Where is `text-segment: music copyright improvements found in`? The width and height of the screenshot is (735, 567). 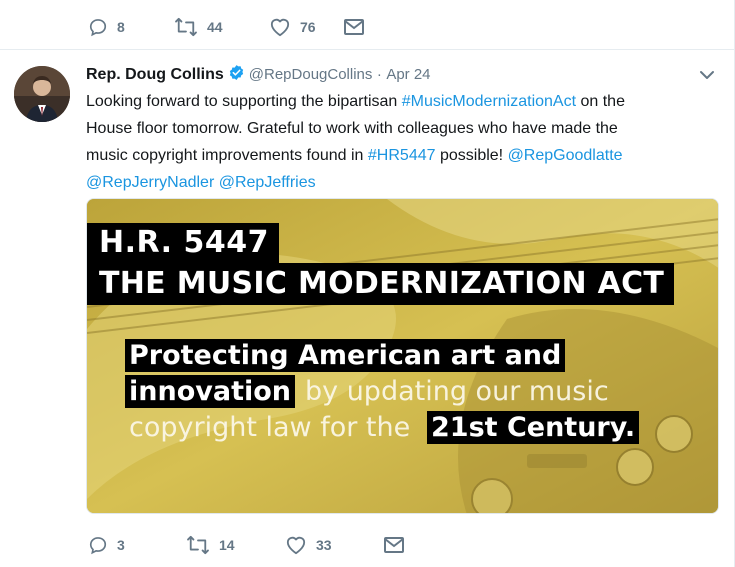 text-segment: music copyright improvements found in is located at coordinates (227, 155).